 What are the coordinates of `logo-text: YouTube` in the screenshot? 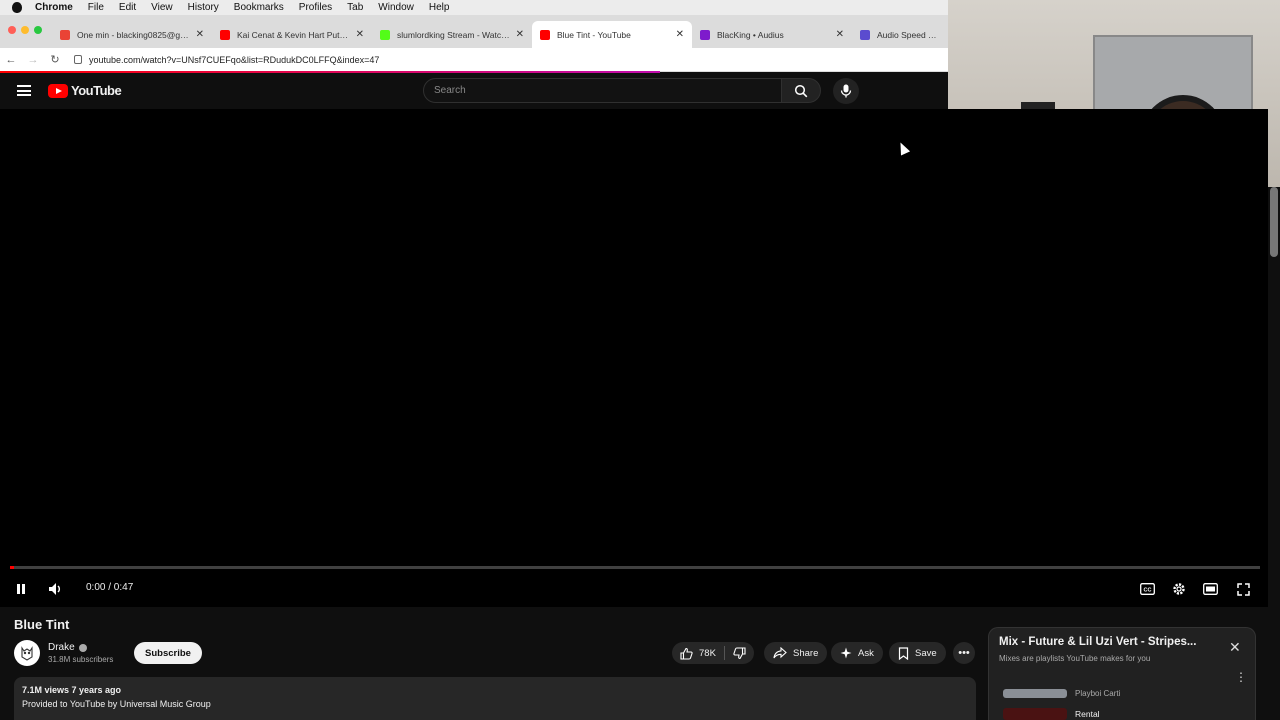 It's located at (96, 90).